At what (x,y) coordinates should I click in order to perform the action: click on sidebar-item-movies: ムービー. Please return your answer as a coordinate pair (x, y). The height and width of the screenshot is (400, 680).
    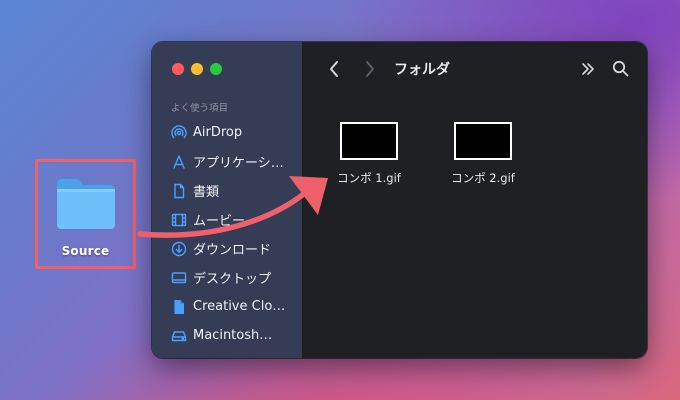
    Looking at the image, I should click on (227, 219).